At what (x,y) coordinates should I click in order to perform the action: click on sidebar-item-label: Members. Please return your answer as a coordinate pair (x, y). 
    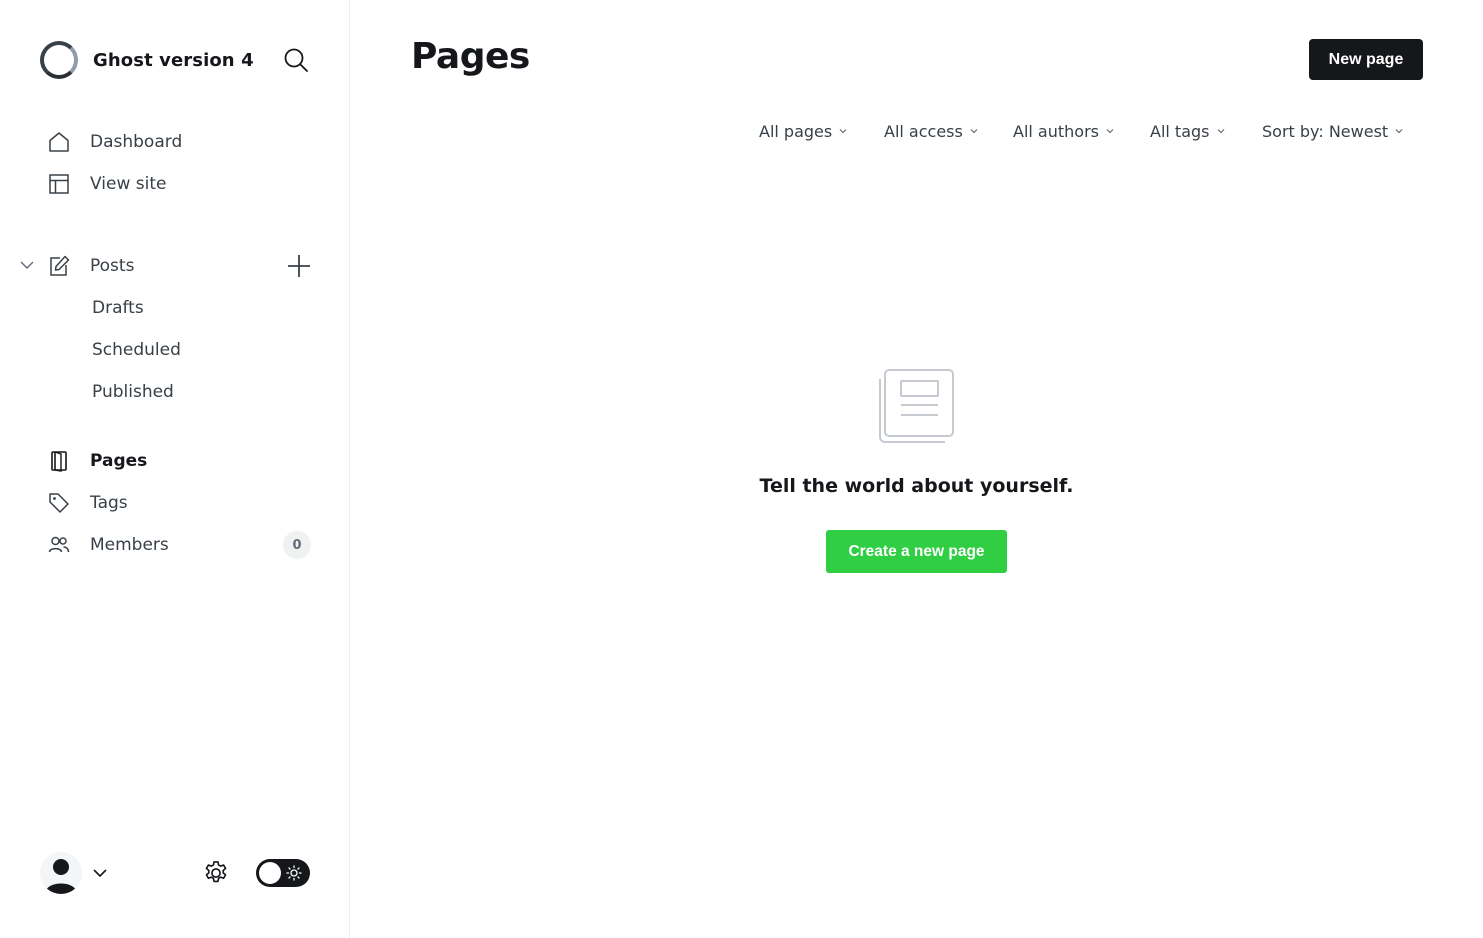
    Looking at the image, I should click on (129, 545).